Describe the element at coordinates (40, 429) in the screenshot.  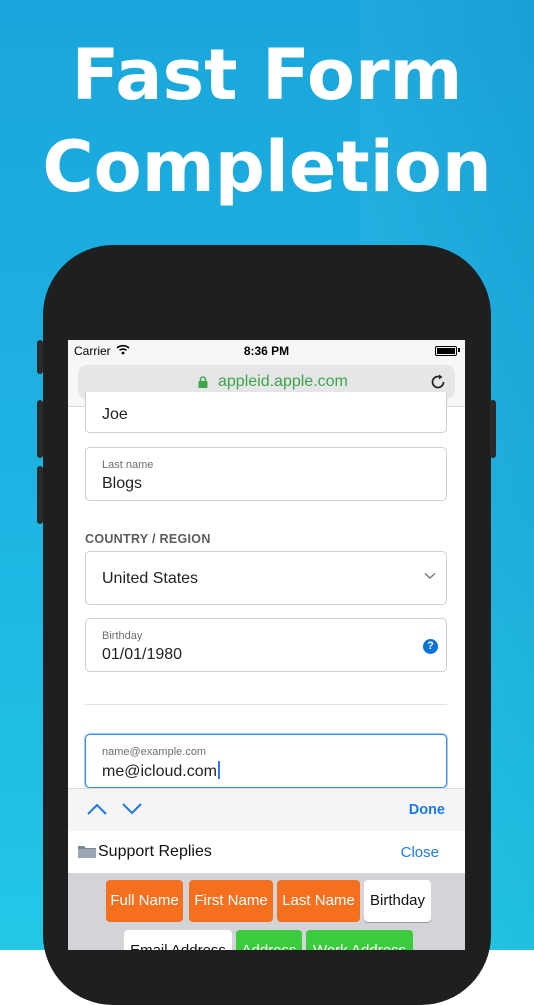
I see `volume-up-button` at that location.